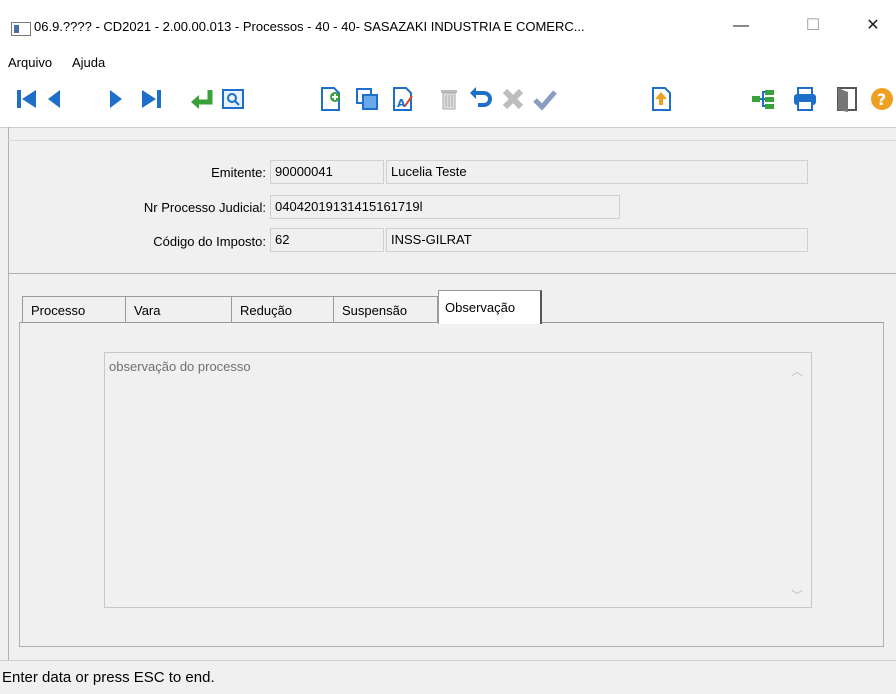 Image resolution: width=896 pixels, height=694 pixels. Describe the element at coordinates (813, 26) in the screenshot. I see `maximize-button: ☐` at that location.